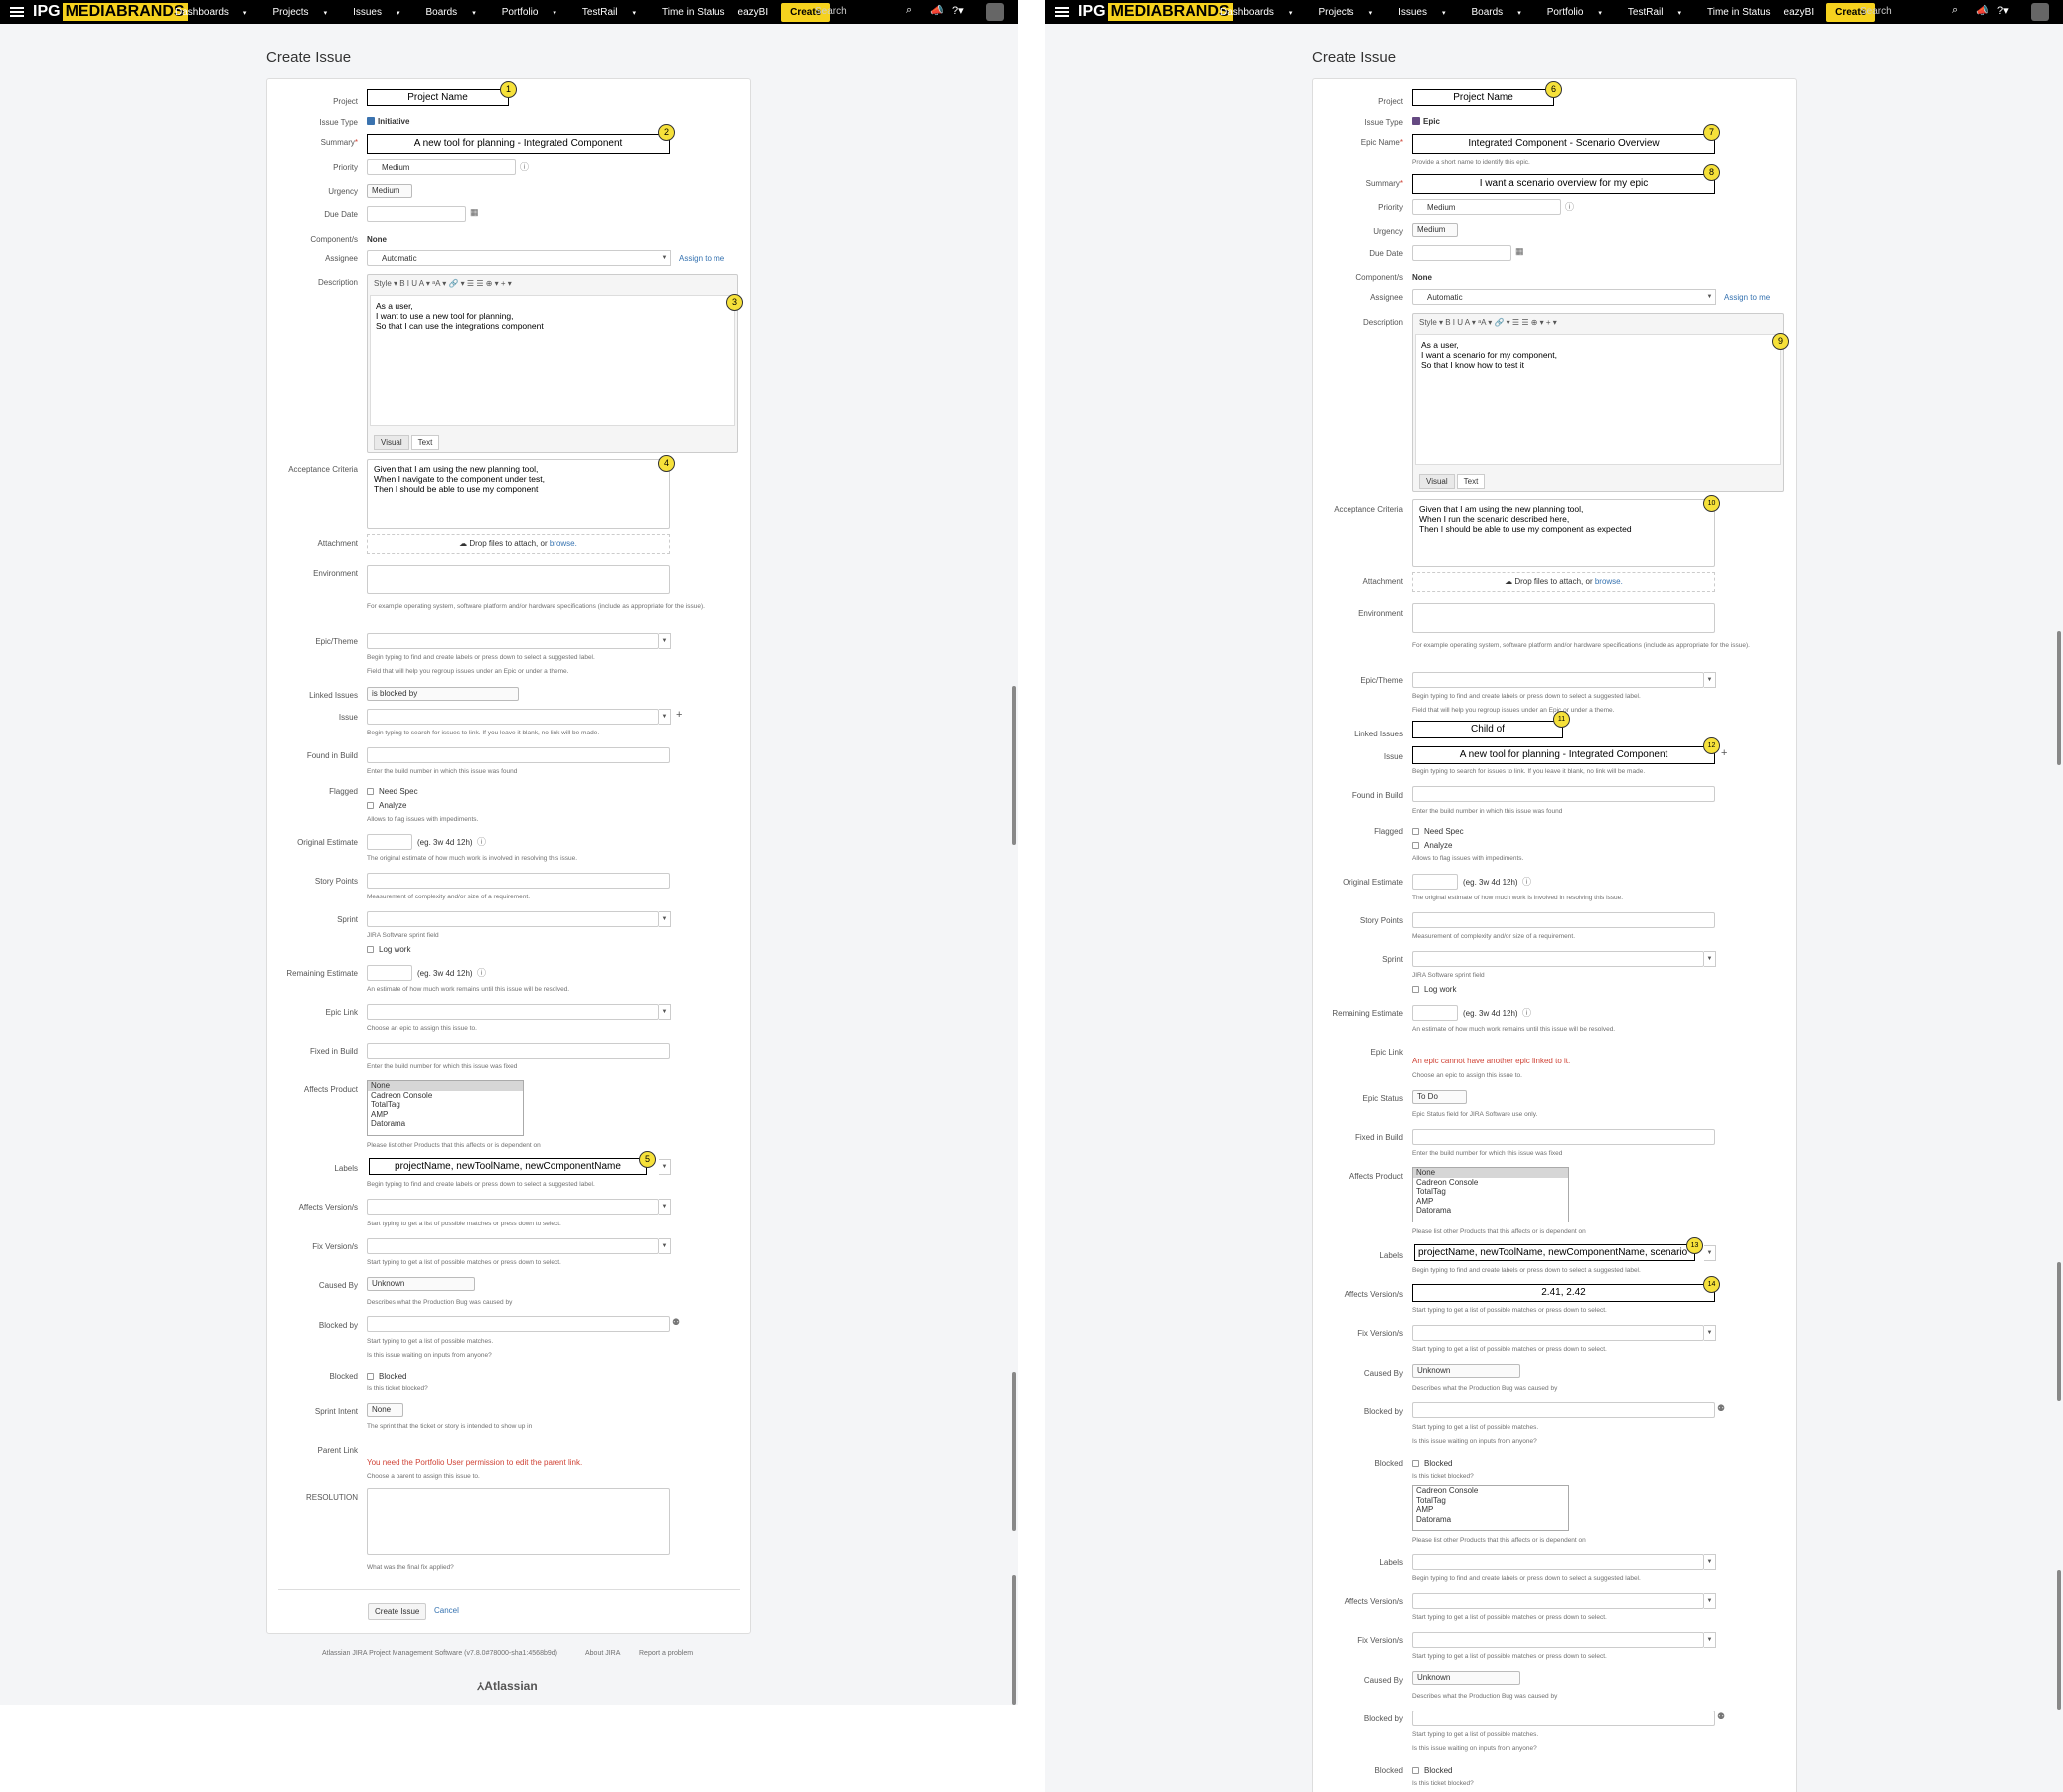 The width and height of the screenshot is (2063, 1792). I want to click on ipg-mediabrands-logo: IPG MEDIABRANDS, so click(110, 12).